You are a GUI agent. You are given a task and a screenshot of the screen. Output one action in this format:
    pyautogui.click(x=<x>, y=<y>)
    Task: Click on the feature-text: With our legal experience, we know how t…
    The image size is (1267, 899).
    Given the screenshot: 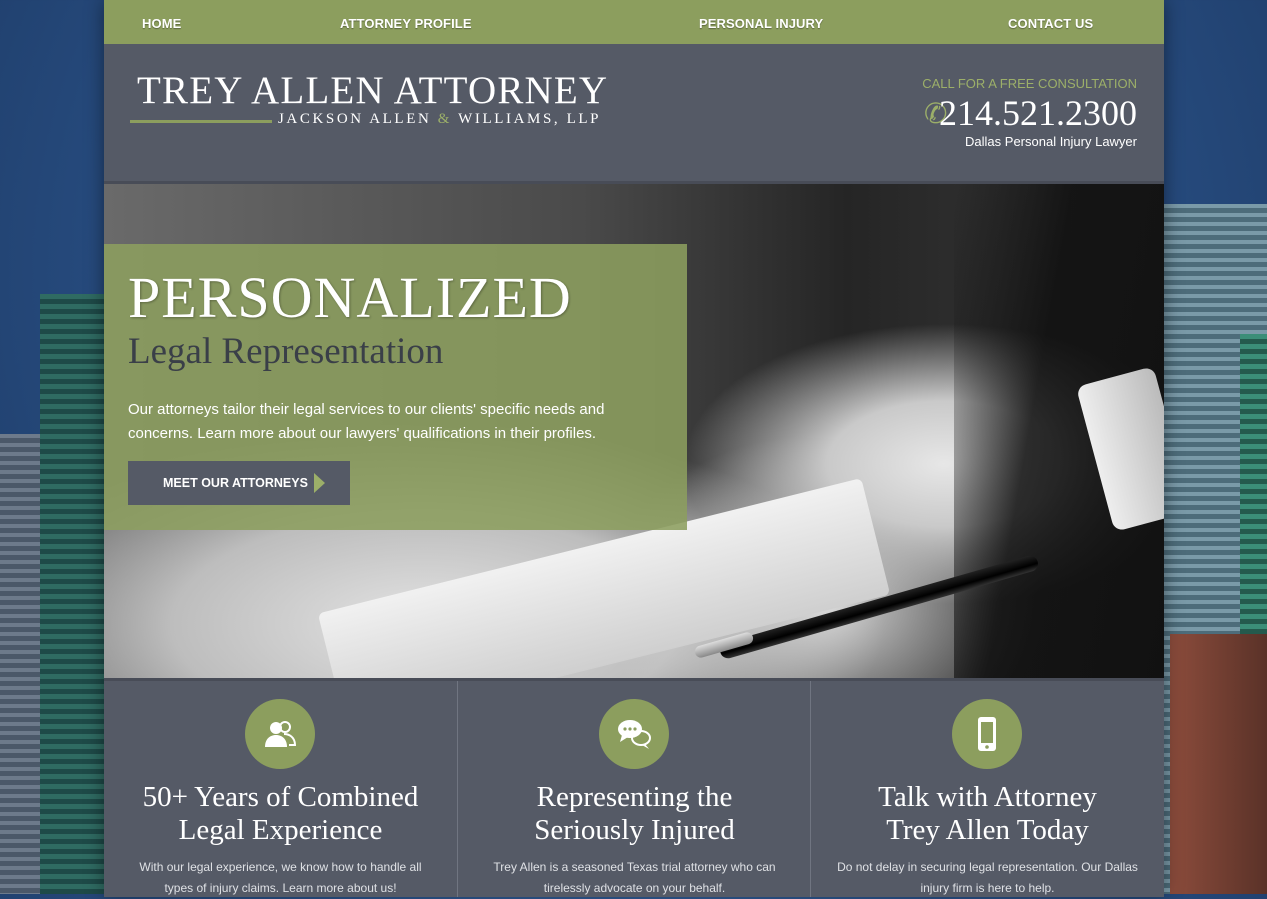 What is the action you would take?
    pyautogui.click(x=280, y=877)
    